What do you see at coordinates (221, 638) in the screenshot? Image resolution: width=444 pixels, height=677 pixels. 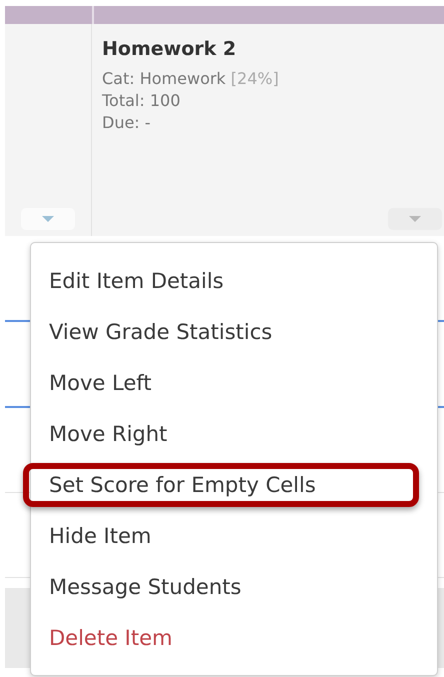 I see `menu-item: Delete Item` at bounding box center [221, 638].